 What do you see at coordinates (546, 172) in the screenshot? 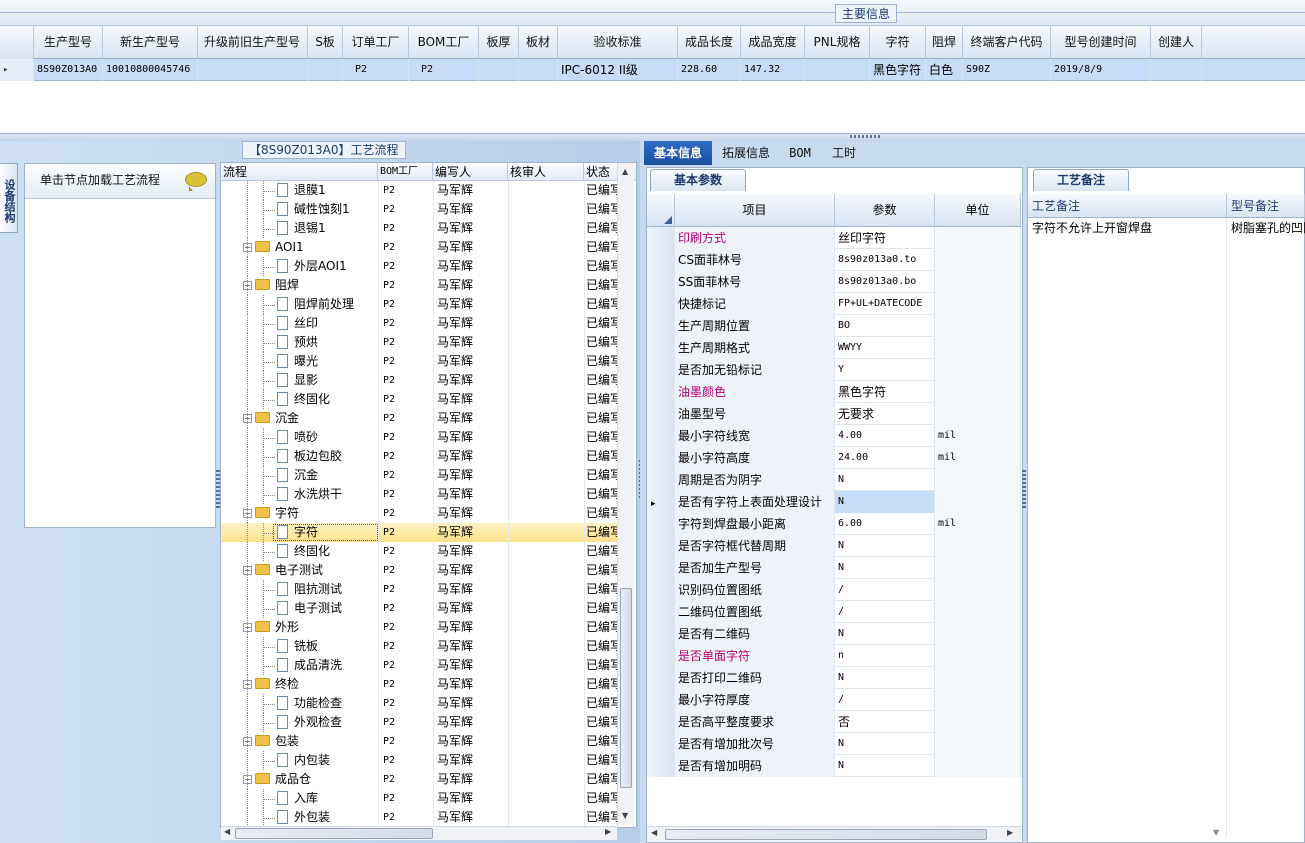
I see `tree-column-header: 核审人` at bounding box center [546, 172].